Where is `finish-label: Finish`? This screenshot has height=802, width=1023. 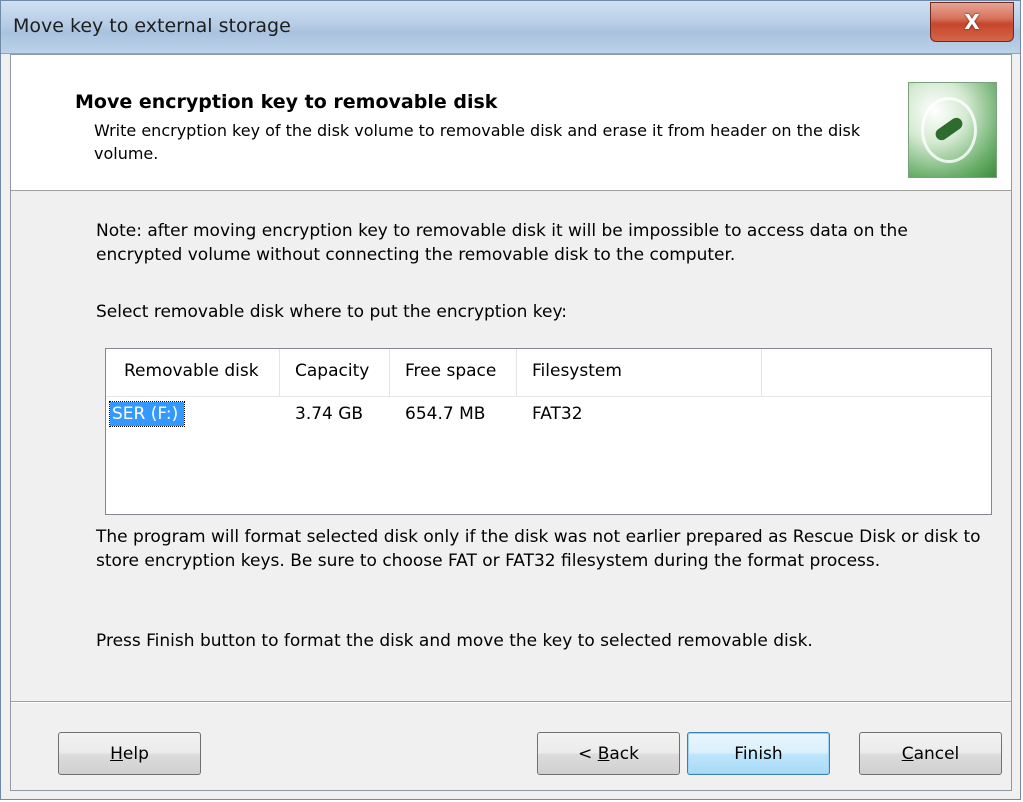
finish-label: Finish is located at coordinates (758, 753).